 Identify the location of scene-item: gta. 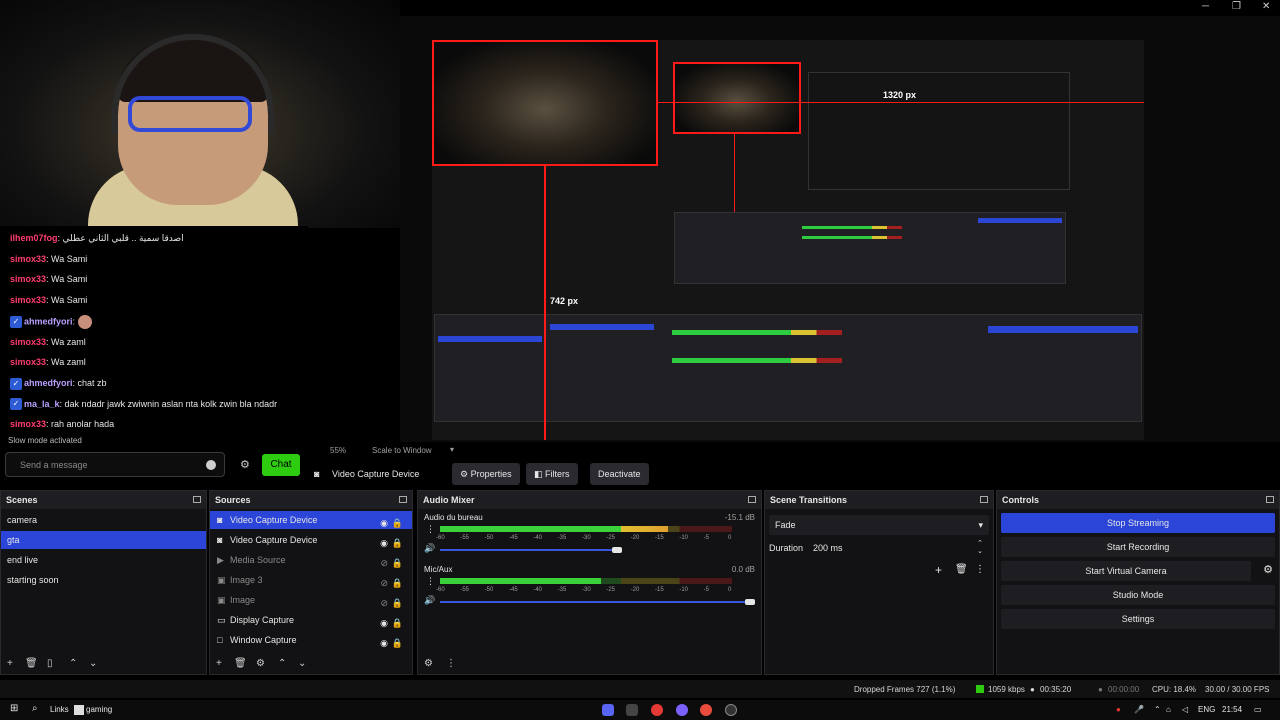
(103, 540).